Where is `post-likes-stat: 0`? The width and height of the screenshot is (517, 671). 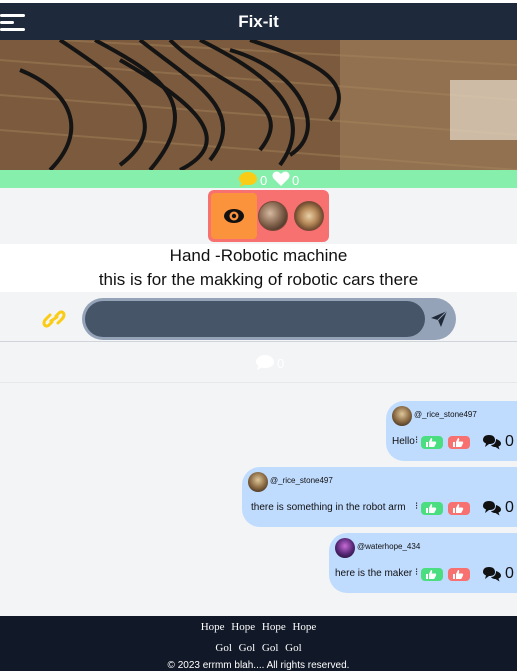
post-likes-stat: 0 is located at coordinates (285, 179).